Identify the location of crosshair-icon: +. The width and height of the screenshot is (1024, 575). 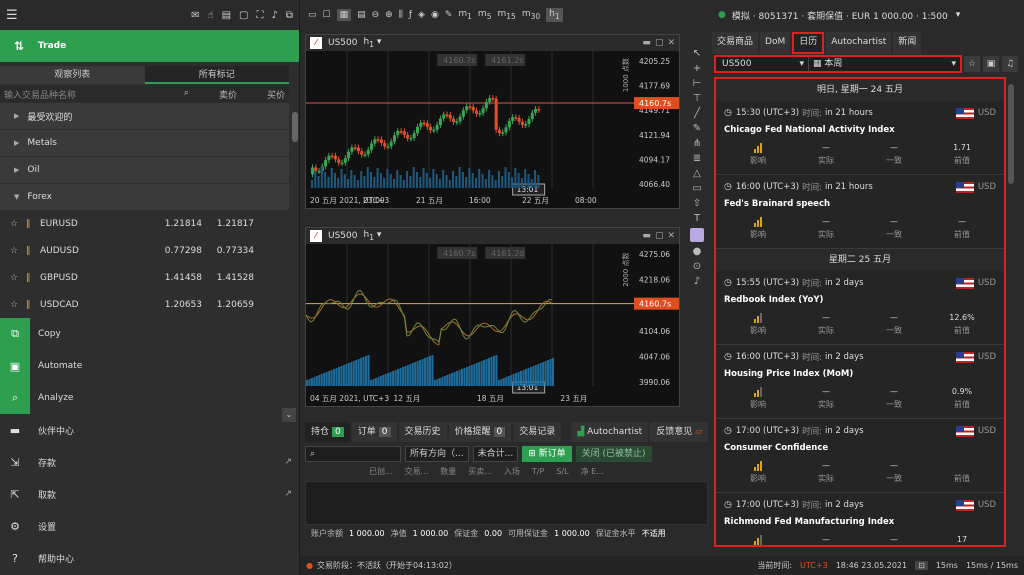
(697, 68).